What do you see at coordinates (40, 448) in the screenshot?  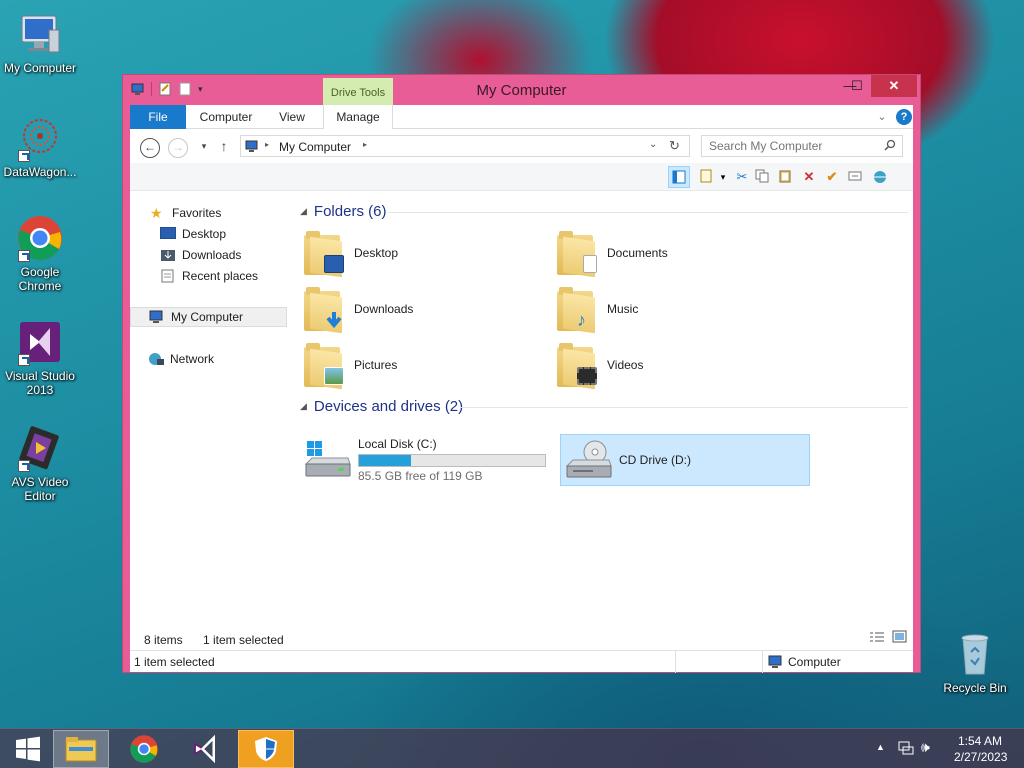 I see `film-strip-icon` at bounding box center [40, 448].